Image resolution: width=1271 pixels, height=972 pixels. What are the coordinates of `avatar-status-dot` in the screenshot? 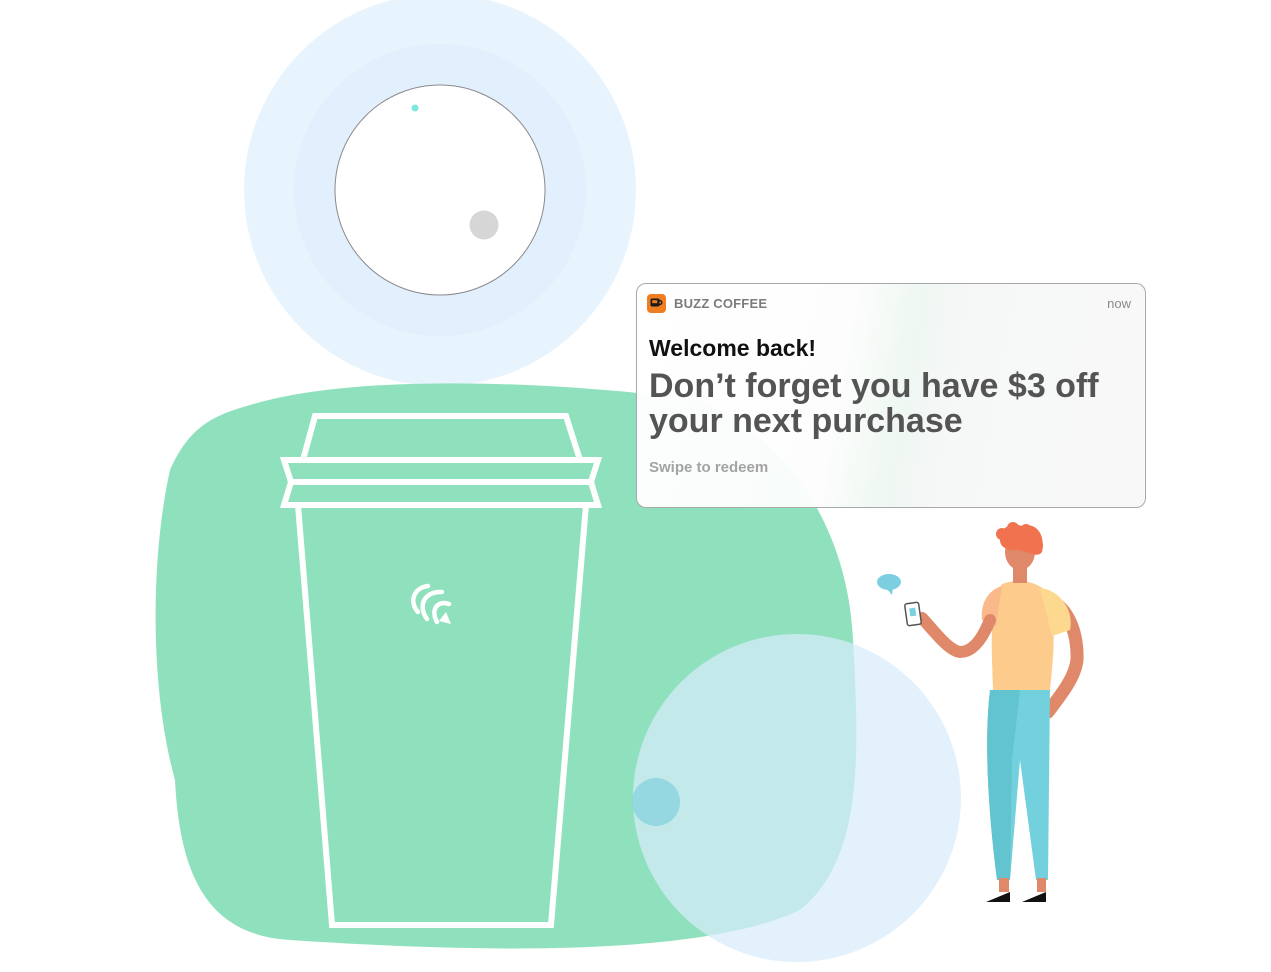 It's located at (415, 108).